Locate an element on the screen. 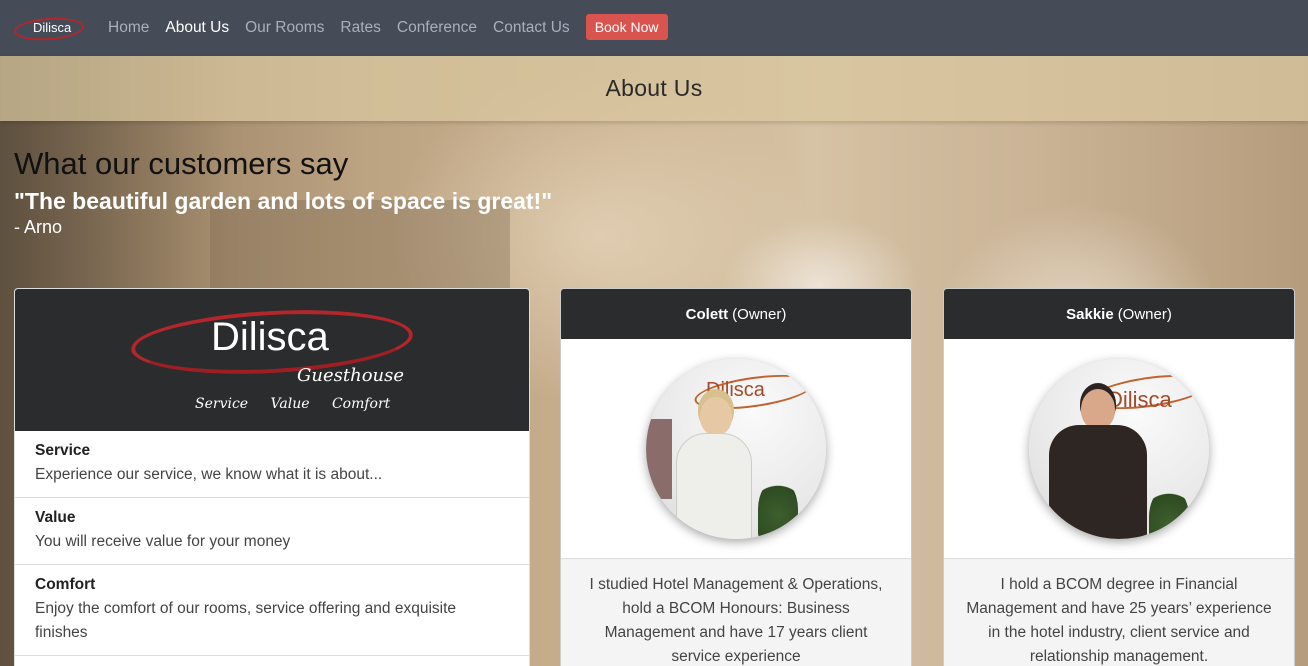 Image resolution: width=1308 pixels, height=666 pixels. brand-logo: Dilisca is located at coordinates (49, 28).